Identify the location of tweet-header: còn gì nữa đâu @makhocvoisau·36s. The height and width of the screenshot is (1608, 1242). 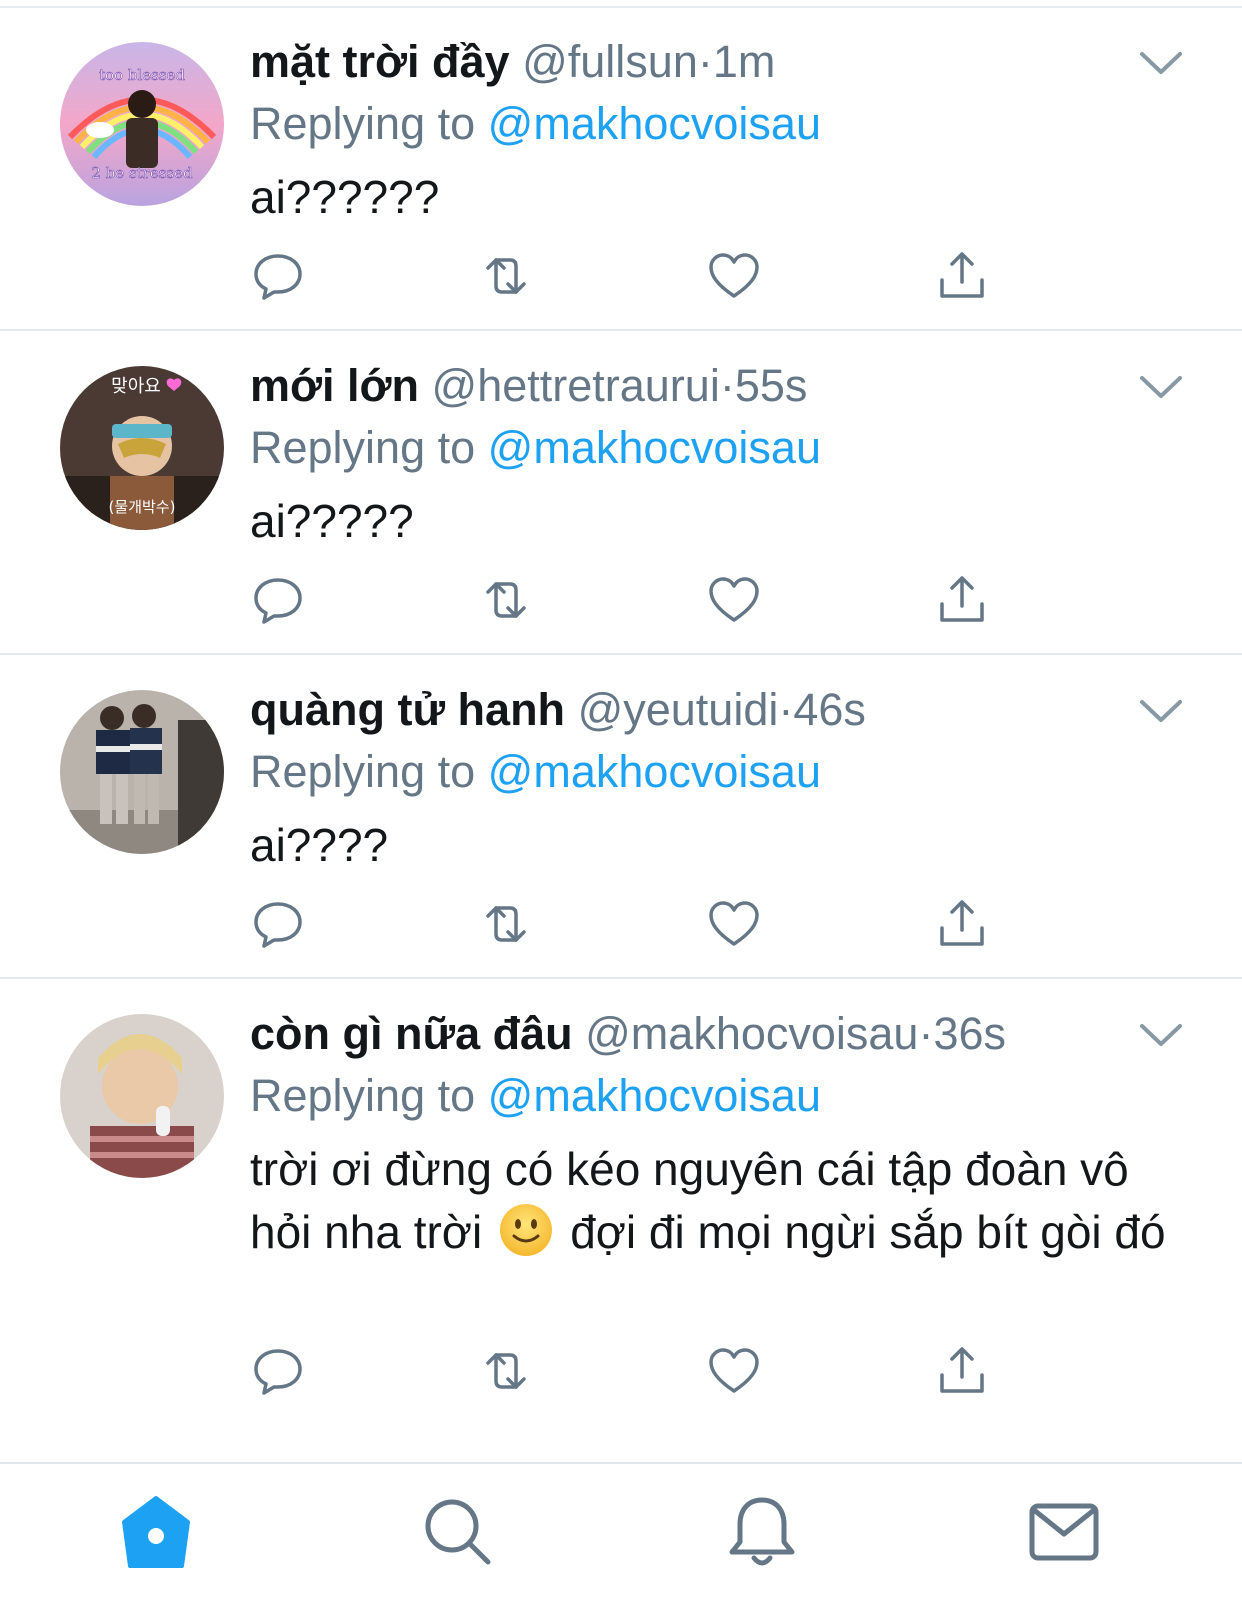
(628, 1034).